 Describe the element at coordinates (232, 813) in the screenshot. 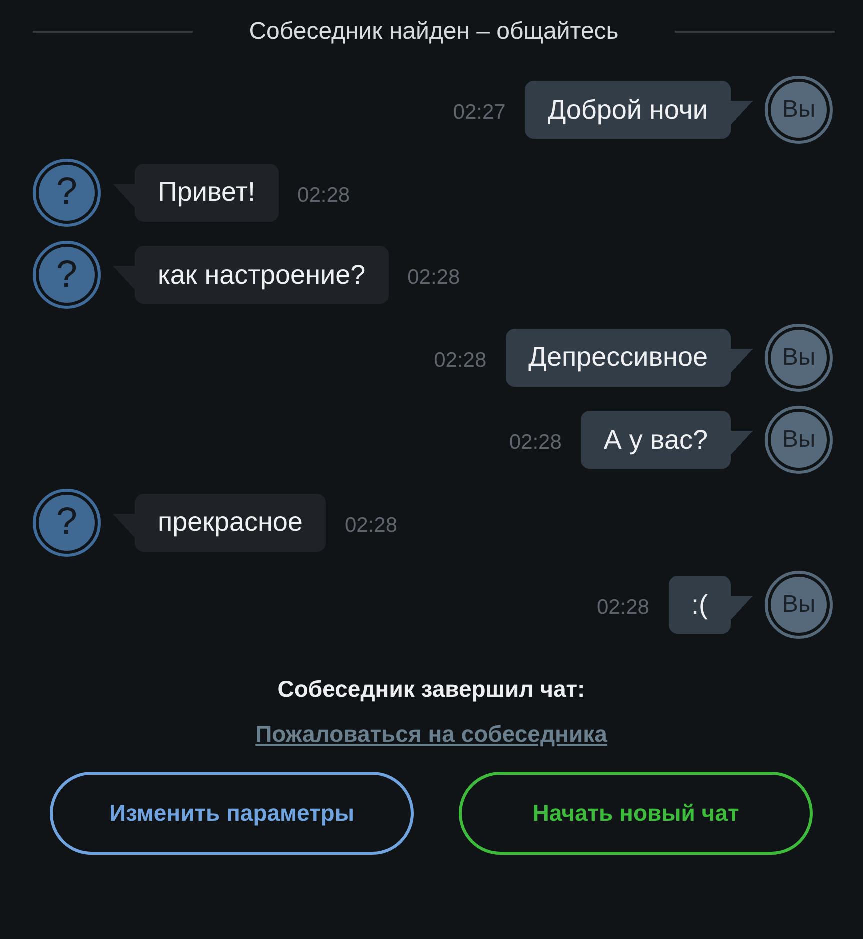

I see `change-settings-button: Изменить параметры` at that location.